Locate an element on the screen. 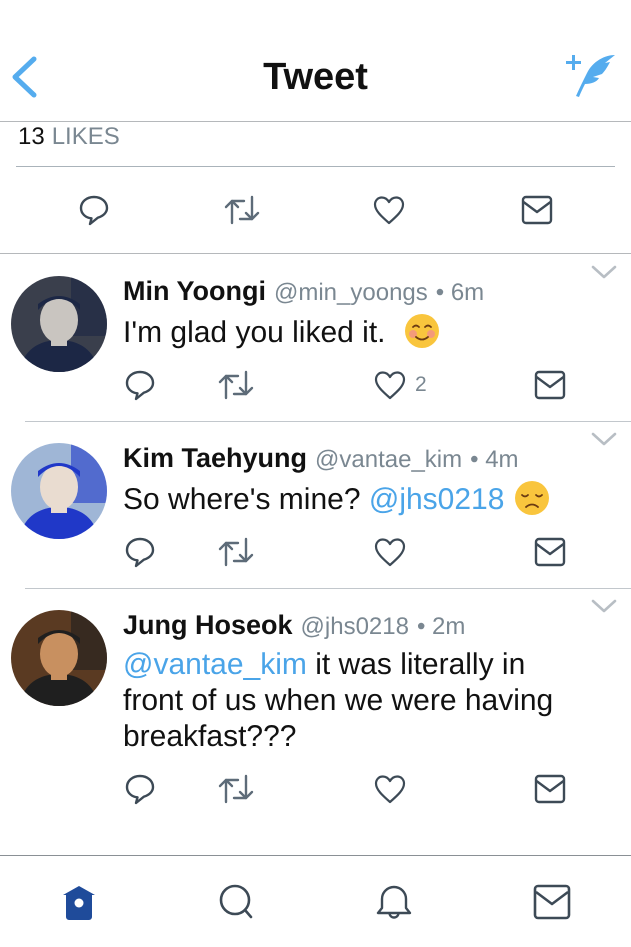  tweet-time: • 6m is located at coordinates (460, 293).